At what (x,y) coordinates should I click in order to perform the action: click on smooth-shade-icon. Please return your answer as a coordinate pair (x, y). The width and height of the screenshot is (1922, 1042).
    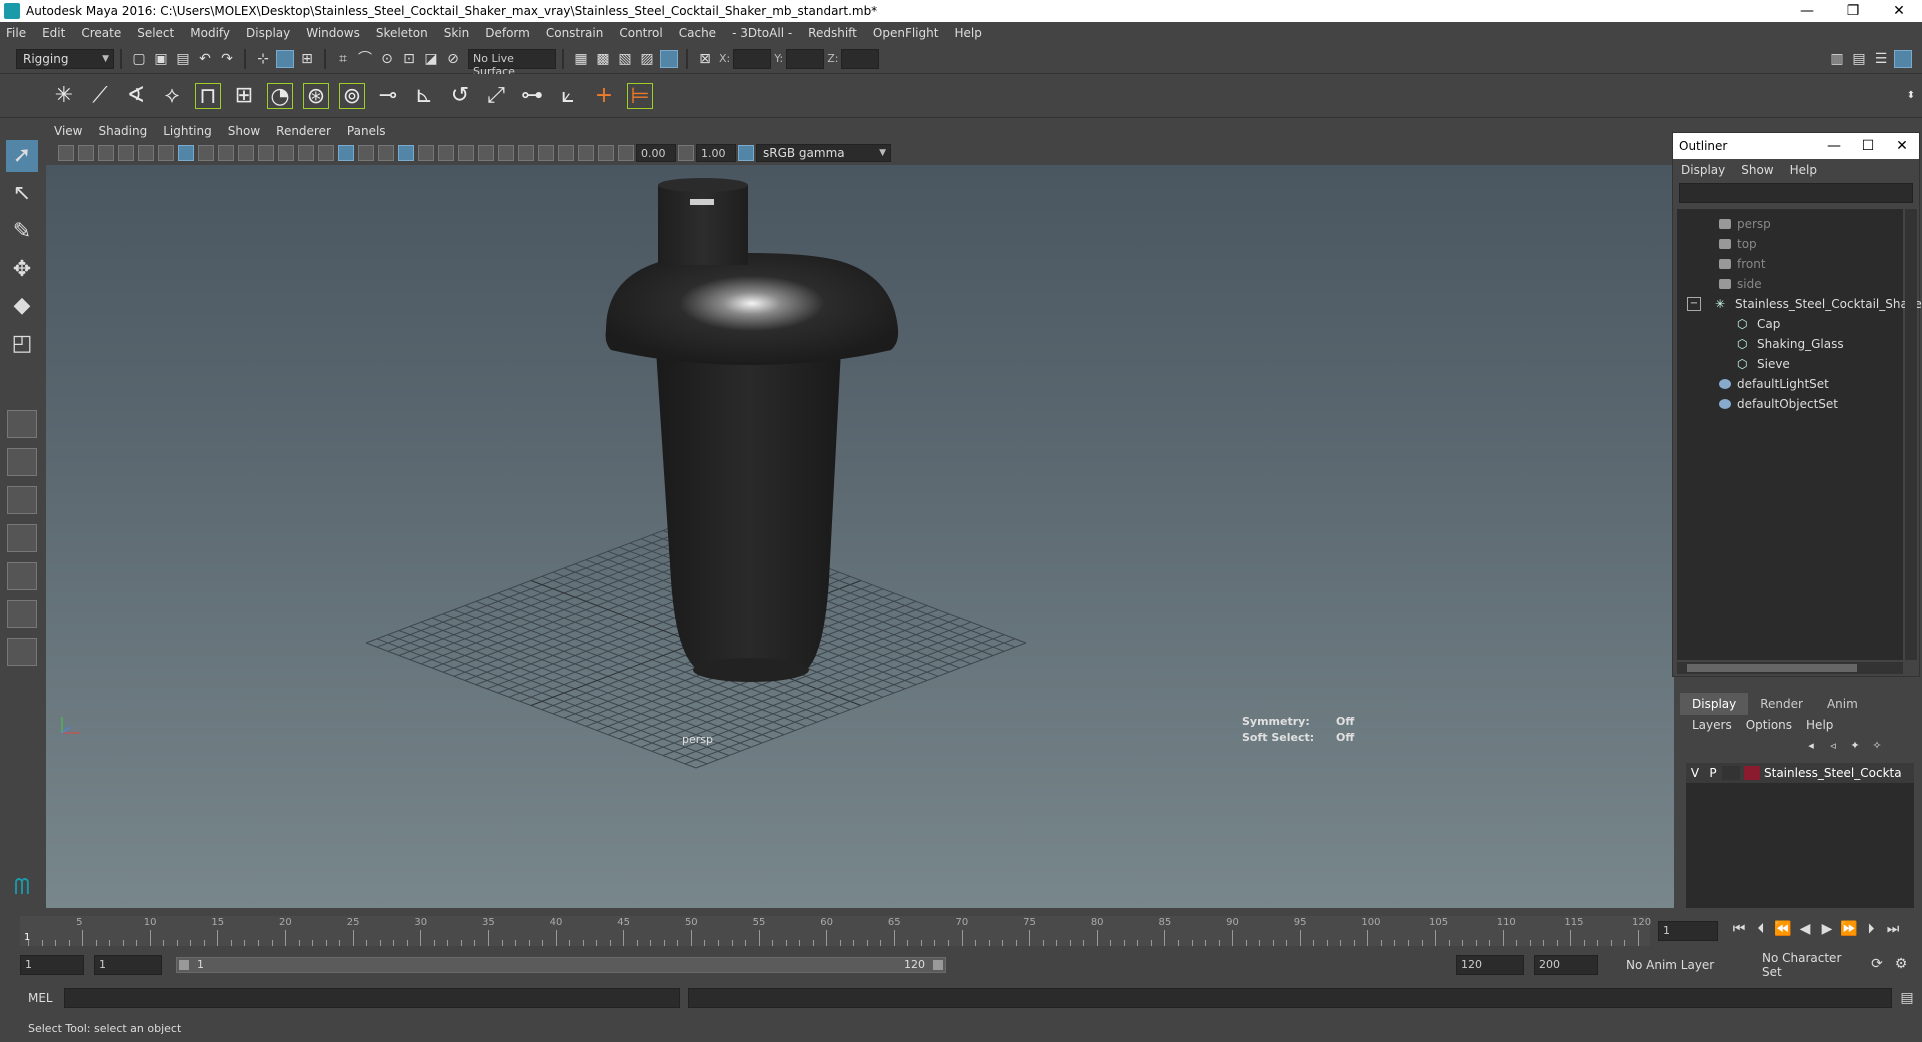
    Looking at the image, I should click on (346, 153).